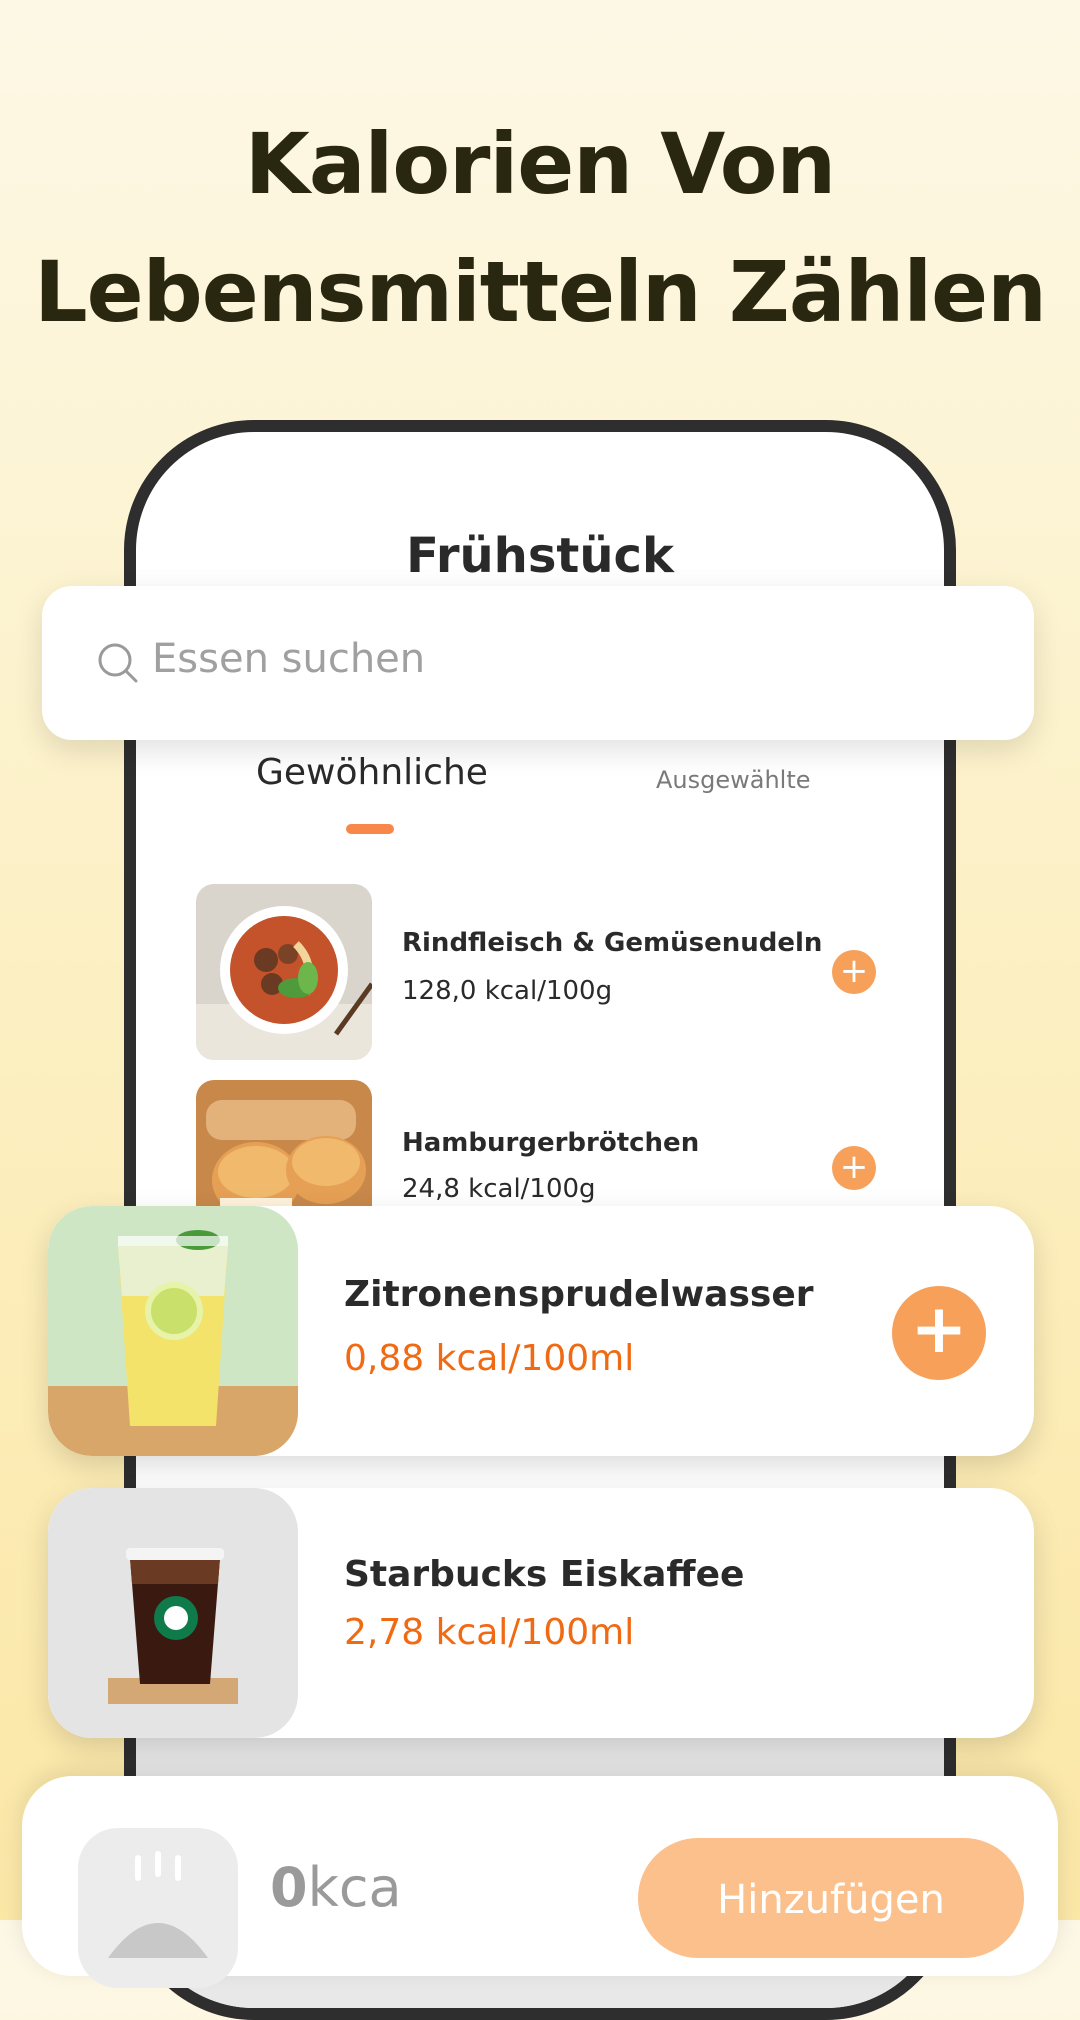 The image size is (1080, 2020). What do you see at coordinates (540, 164) in the screenshot?
I see `headline-line-1: Kalorien Von` at bounding box center [540, 164].